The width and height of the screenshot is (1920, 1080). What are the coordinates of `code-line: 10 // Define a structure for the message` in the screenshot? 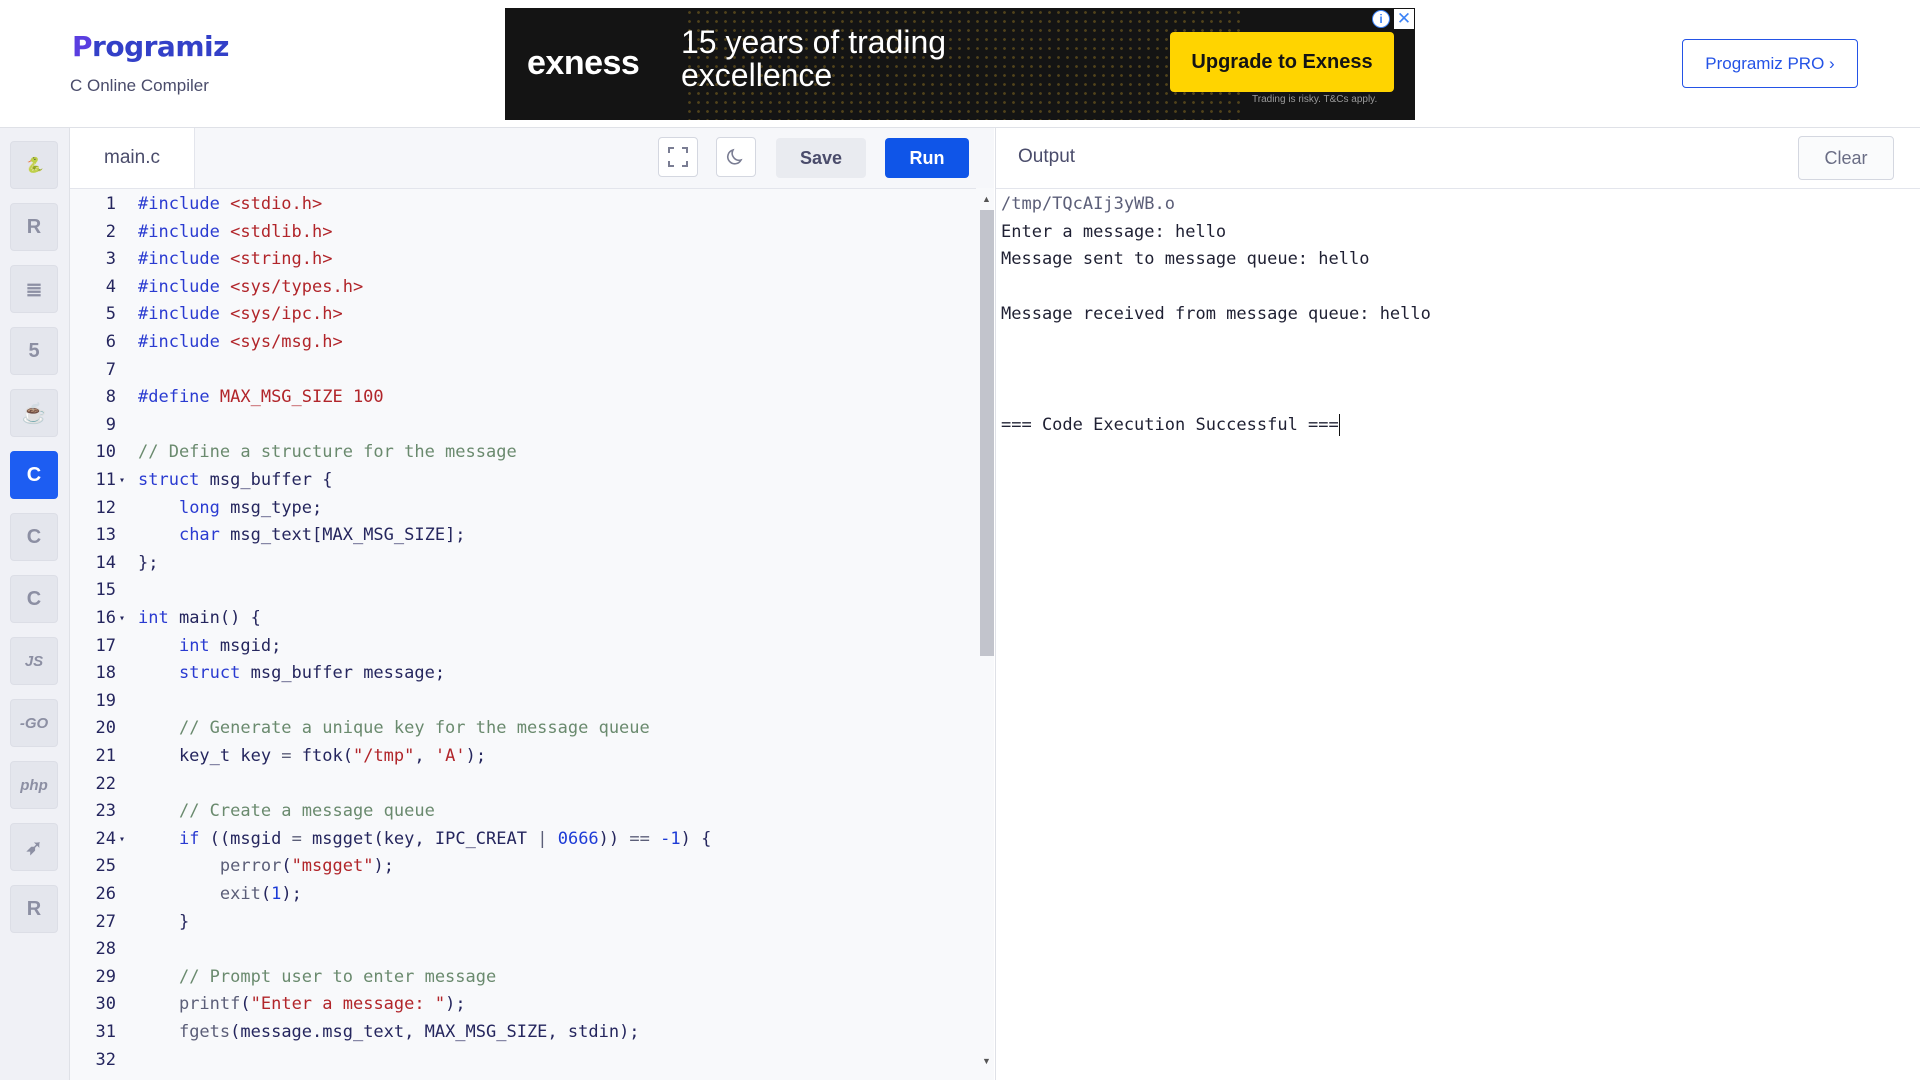 It's located at (523, 452).